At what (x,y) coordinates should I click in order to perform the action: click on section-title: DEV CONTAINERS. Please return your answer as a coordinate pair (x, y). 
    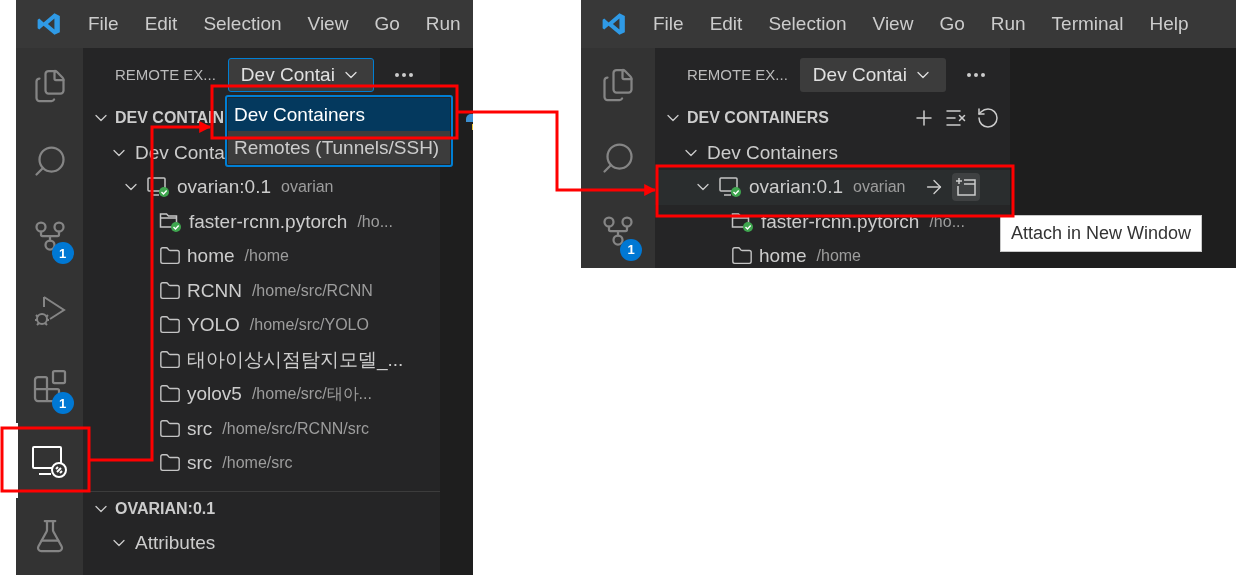
    Looking at the image, I should click on (797, 118).